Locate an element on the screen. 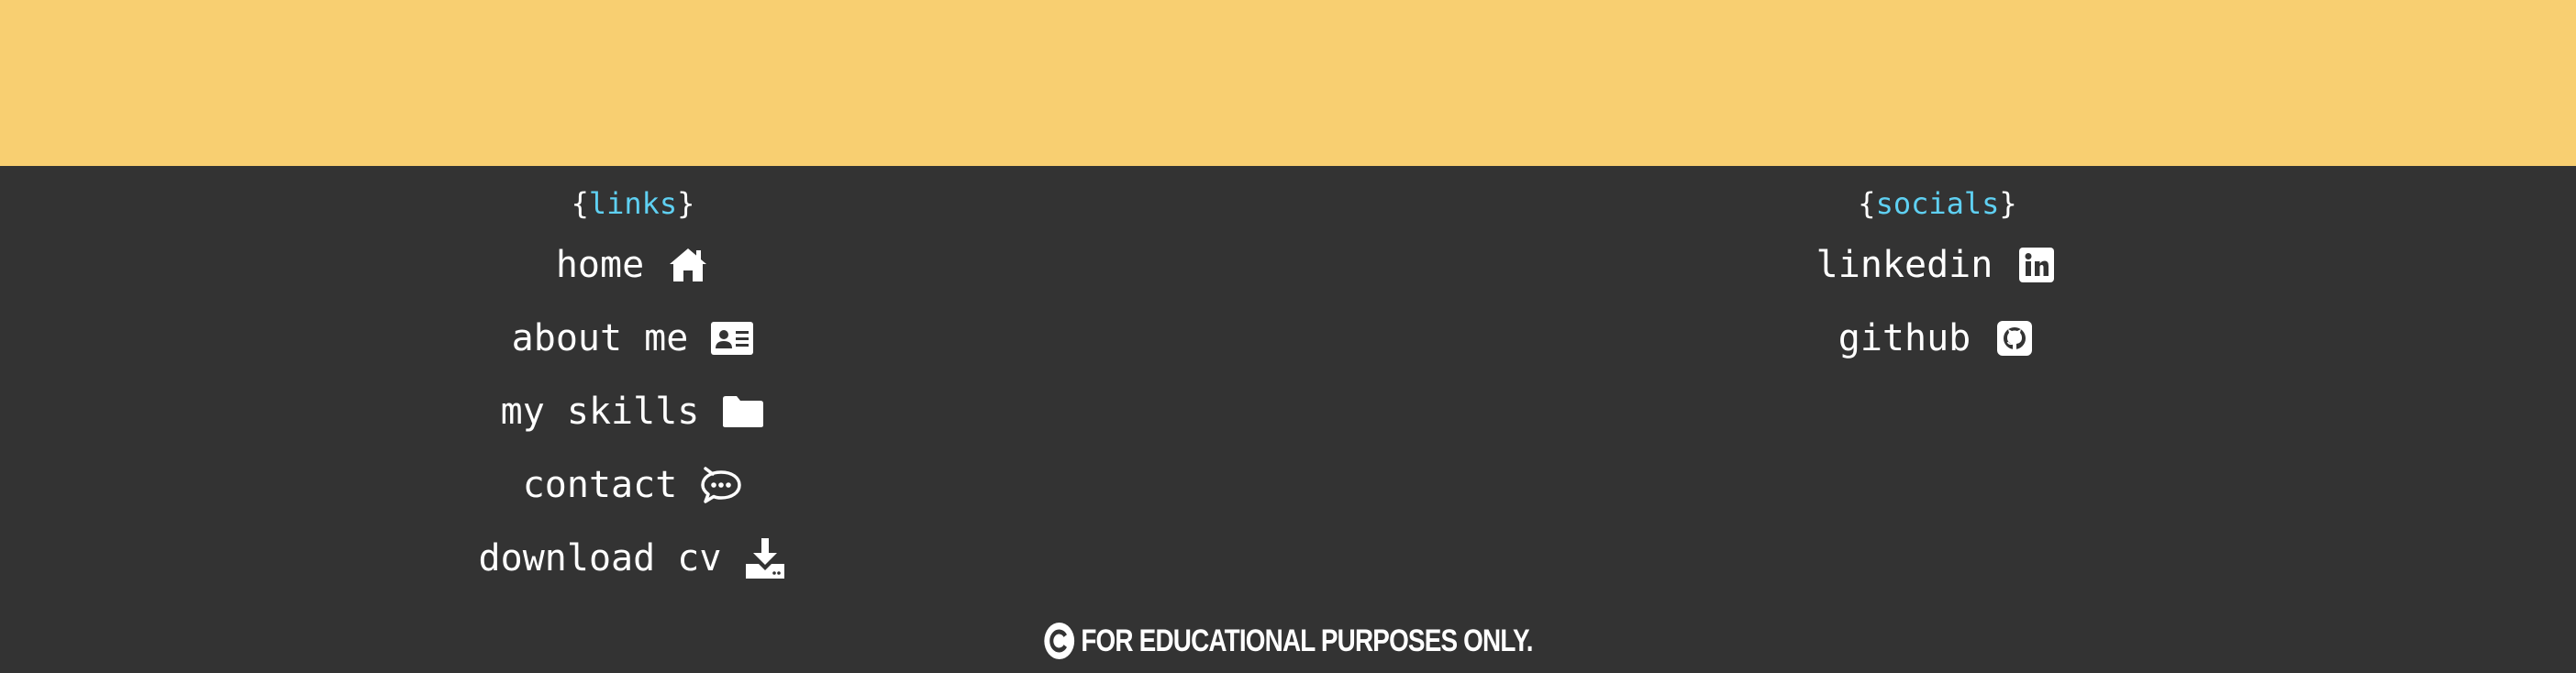  socials-heading-open-brace: { is located at coordinates (1867, 203).